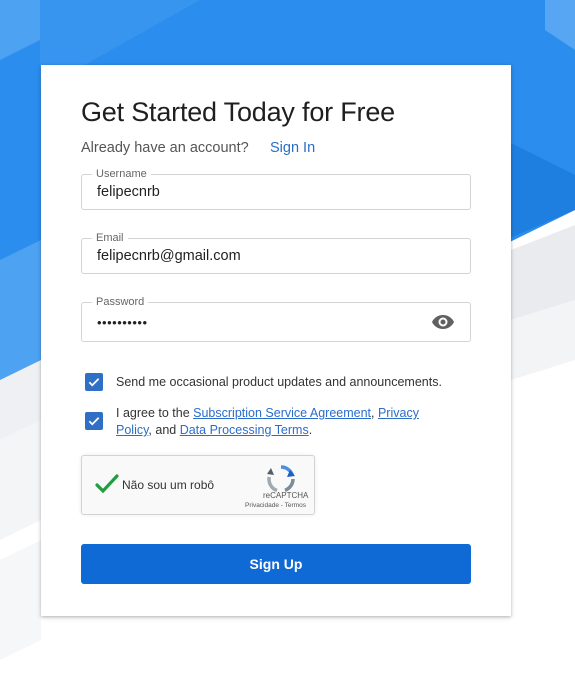 This screenshot has width=575, height=685. What do you see at coordinates (292, 148) in the screenshot?
I see `sign-in-link: Sign In` at bounding box center [292, 148].